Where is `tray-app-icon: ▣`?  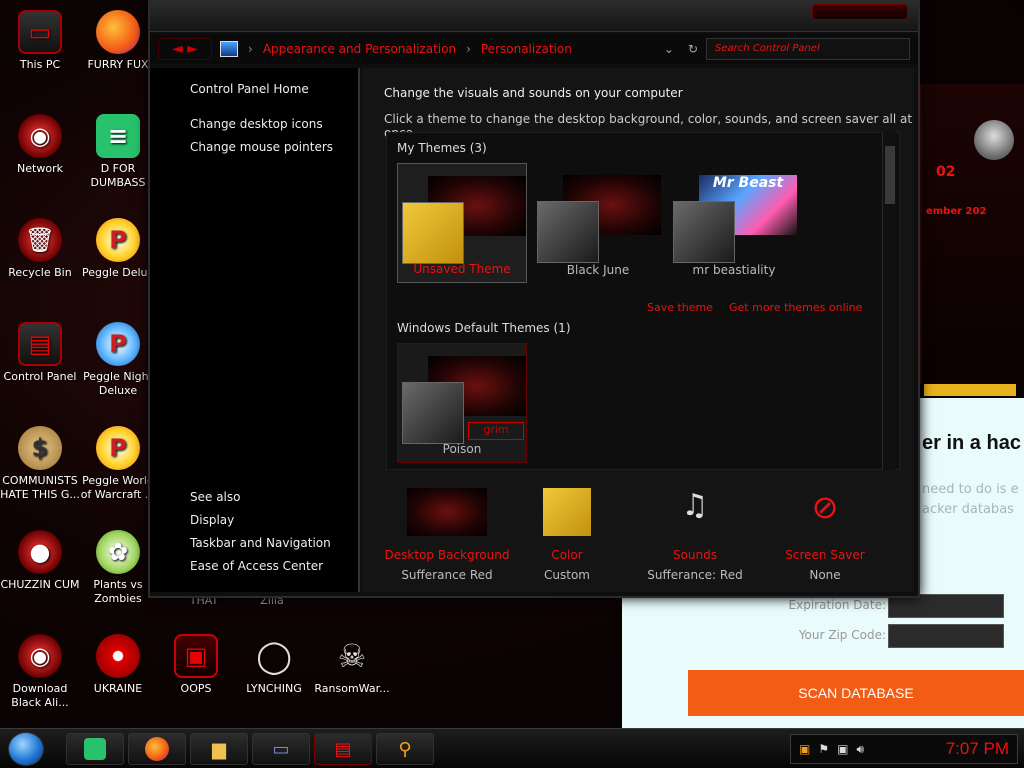 tray-app-icon: ▣ is located at coordinates (804, 749).